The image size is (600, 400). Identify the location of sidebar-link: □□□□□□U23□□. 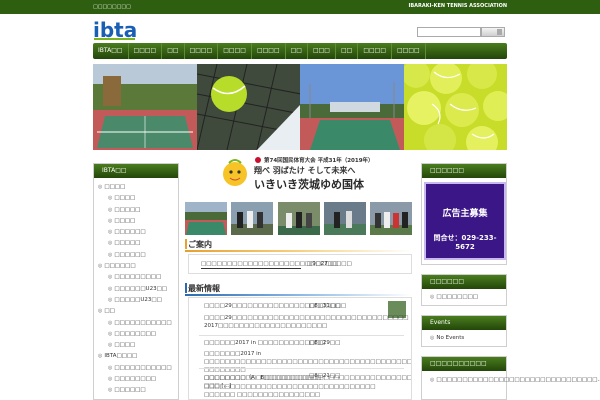
(137, 289).